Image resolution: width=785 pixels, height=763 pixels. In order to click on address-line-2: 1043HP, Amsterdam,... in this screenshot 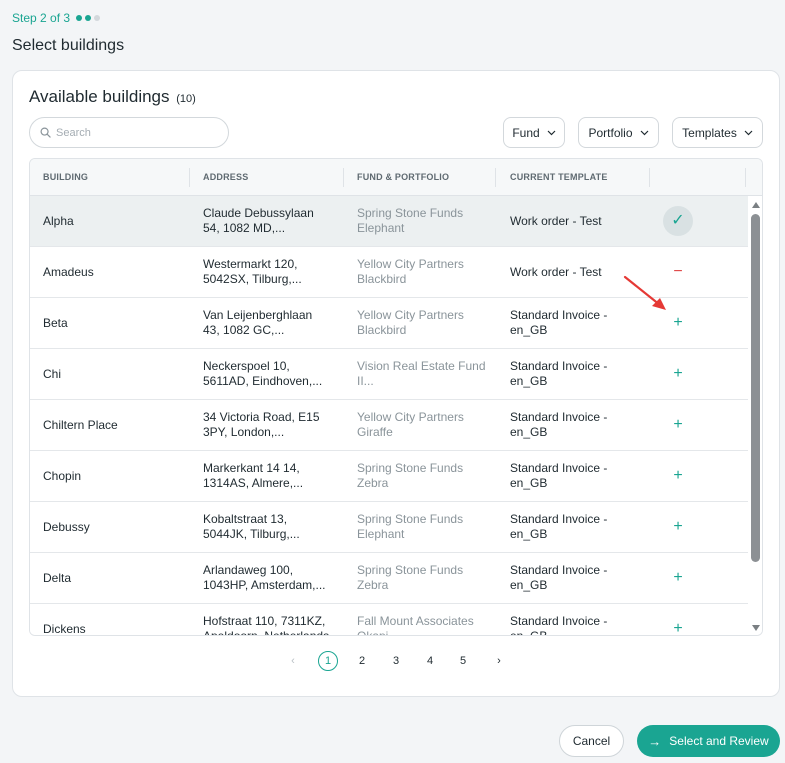, I will do `click(264, 585)`.